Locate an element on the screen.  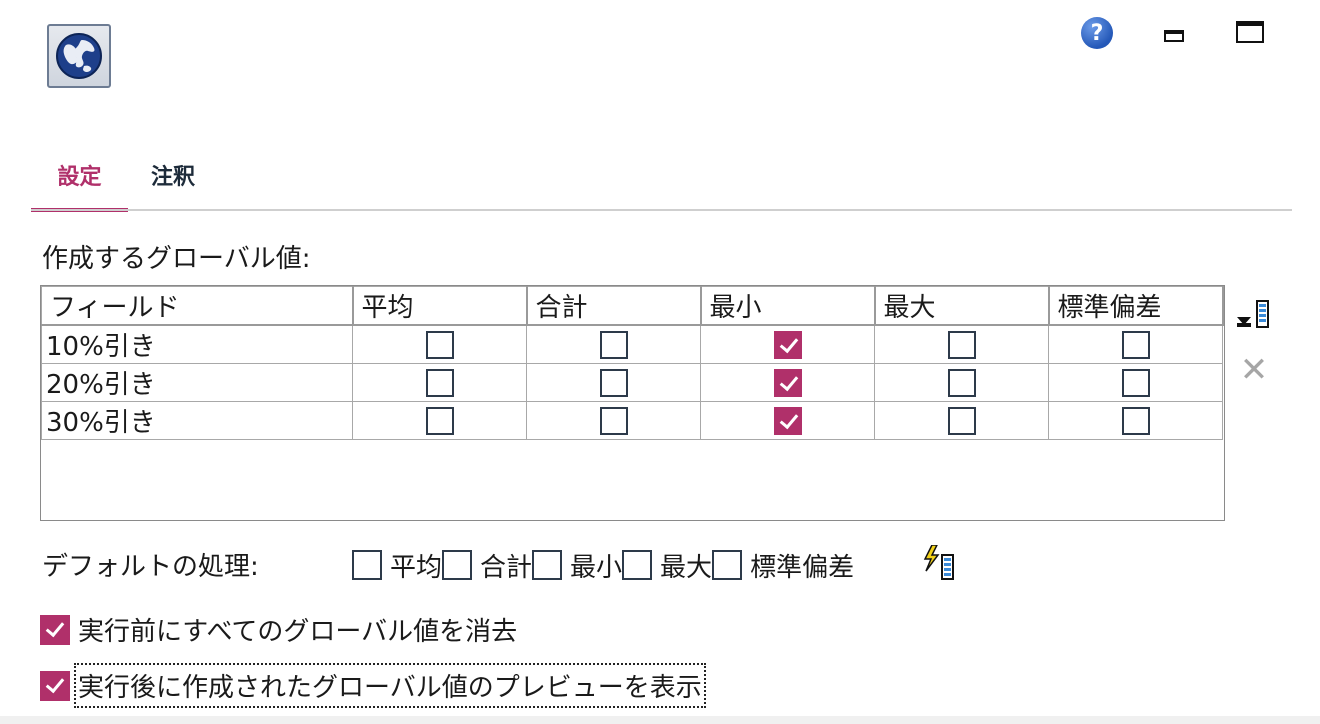
column-header-mean: 平均 is located at coordinates (440, 306).